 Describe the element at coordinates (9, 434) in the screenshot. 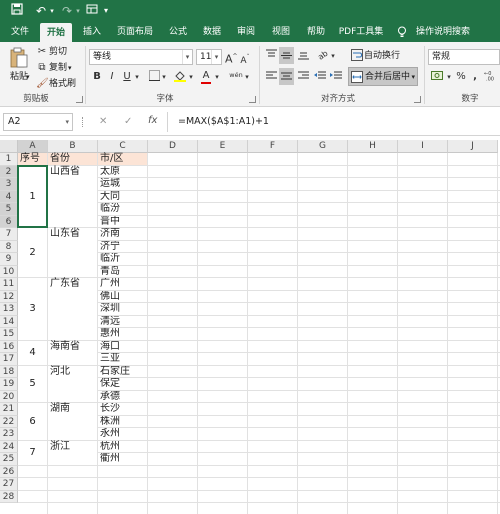

I see `row-header-23: 23` at that location.